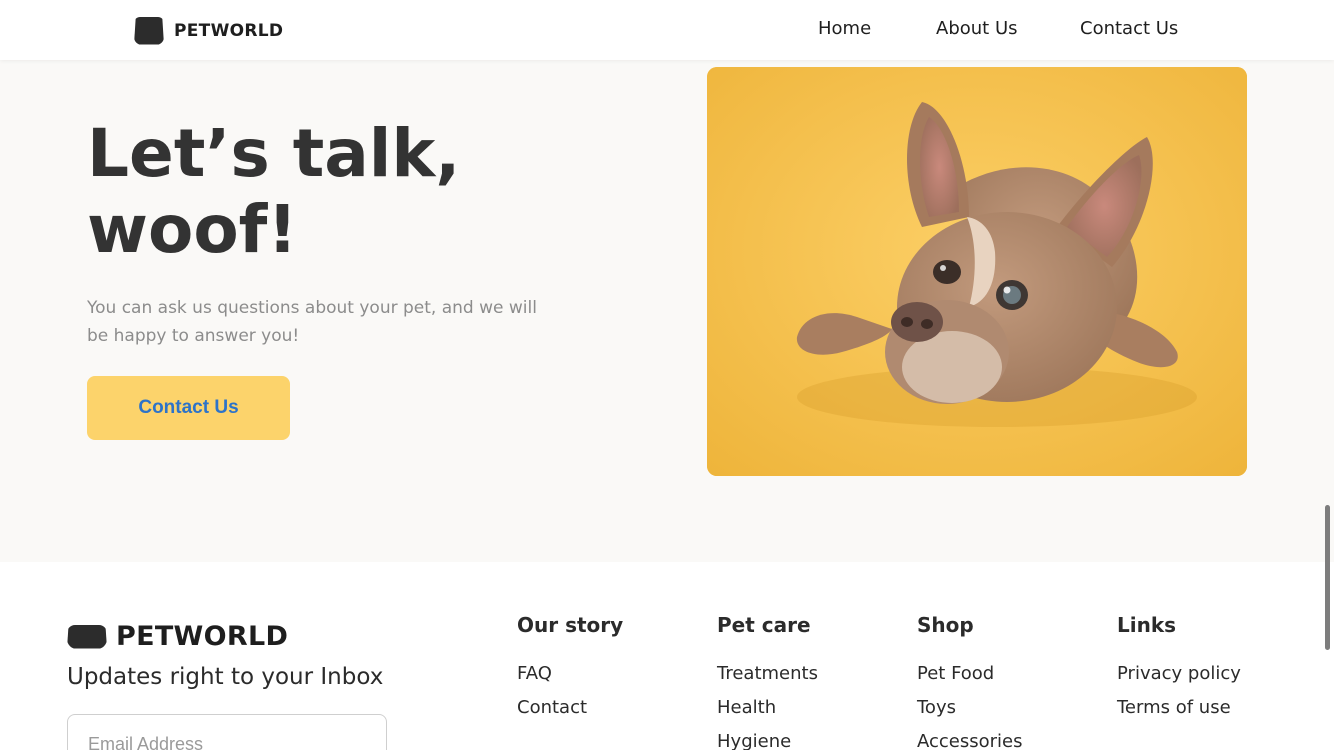  I want to click on footer-link-faq: FAQ, so click(570, 674).